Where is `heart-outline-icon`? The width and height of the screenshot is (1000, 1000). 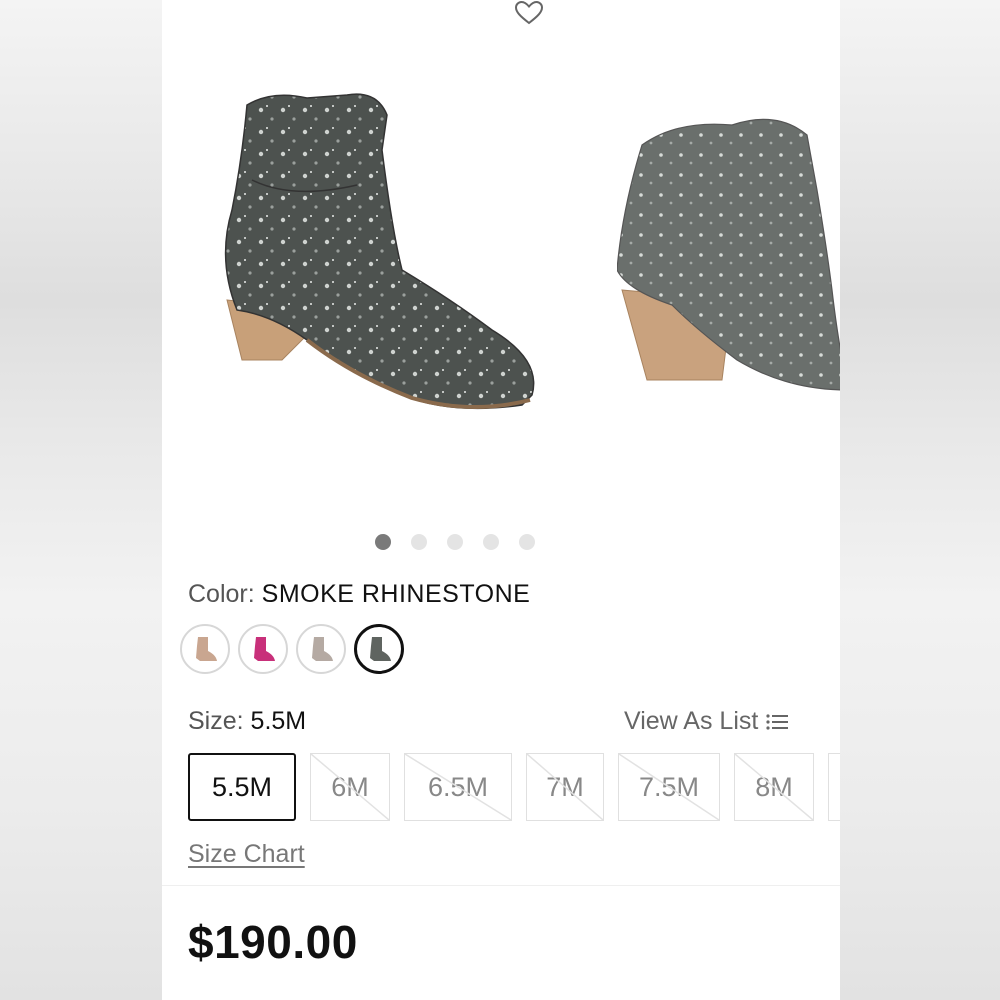 heart-outline-icon is located at coordinates (529, 13).